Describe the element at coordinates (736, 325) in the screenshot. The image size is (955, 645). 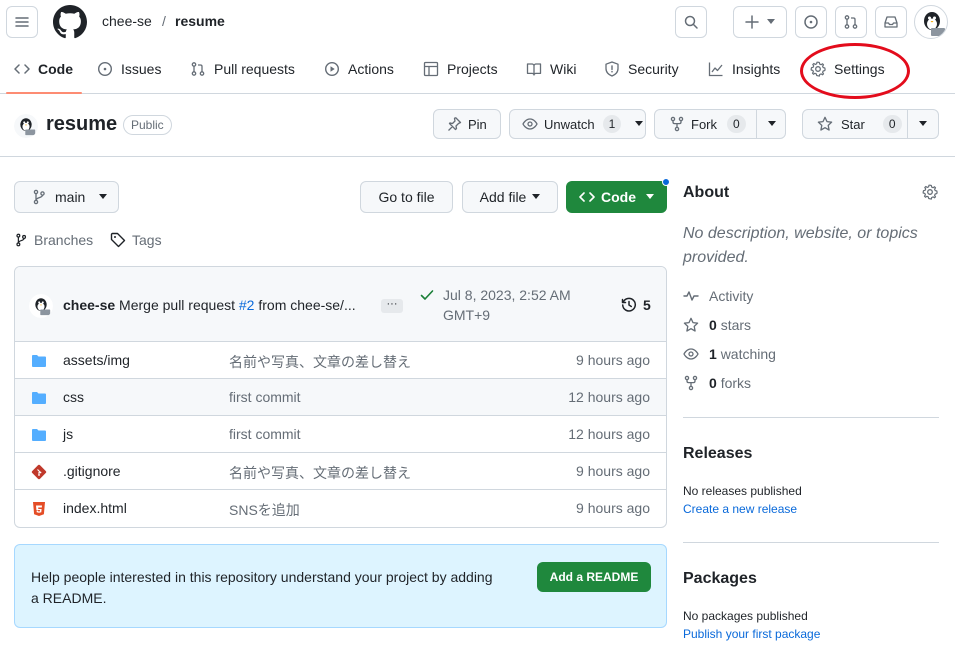
I see `stars-label: stars` at that location.